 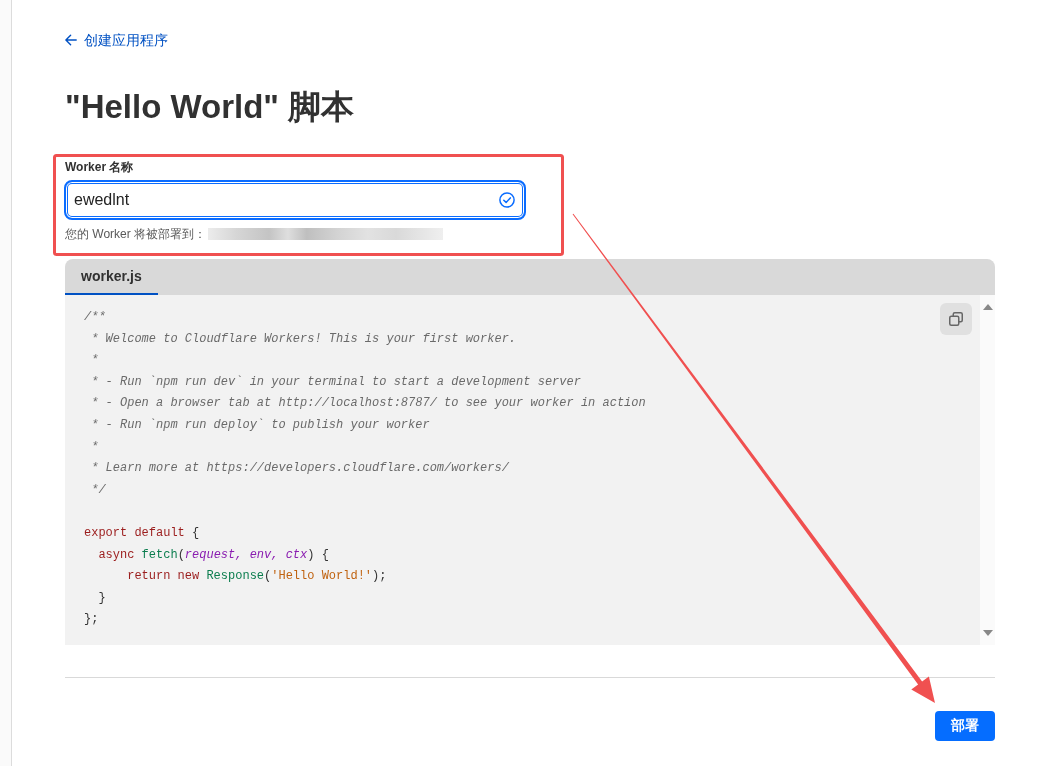 What do you see at coordinates (95, 317) in the screenshot?
I see `code-line: /**` at bounding box center [95, 317].